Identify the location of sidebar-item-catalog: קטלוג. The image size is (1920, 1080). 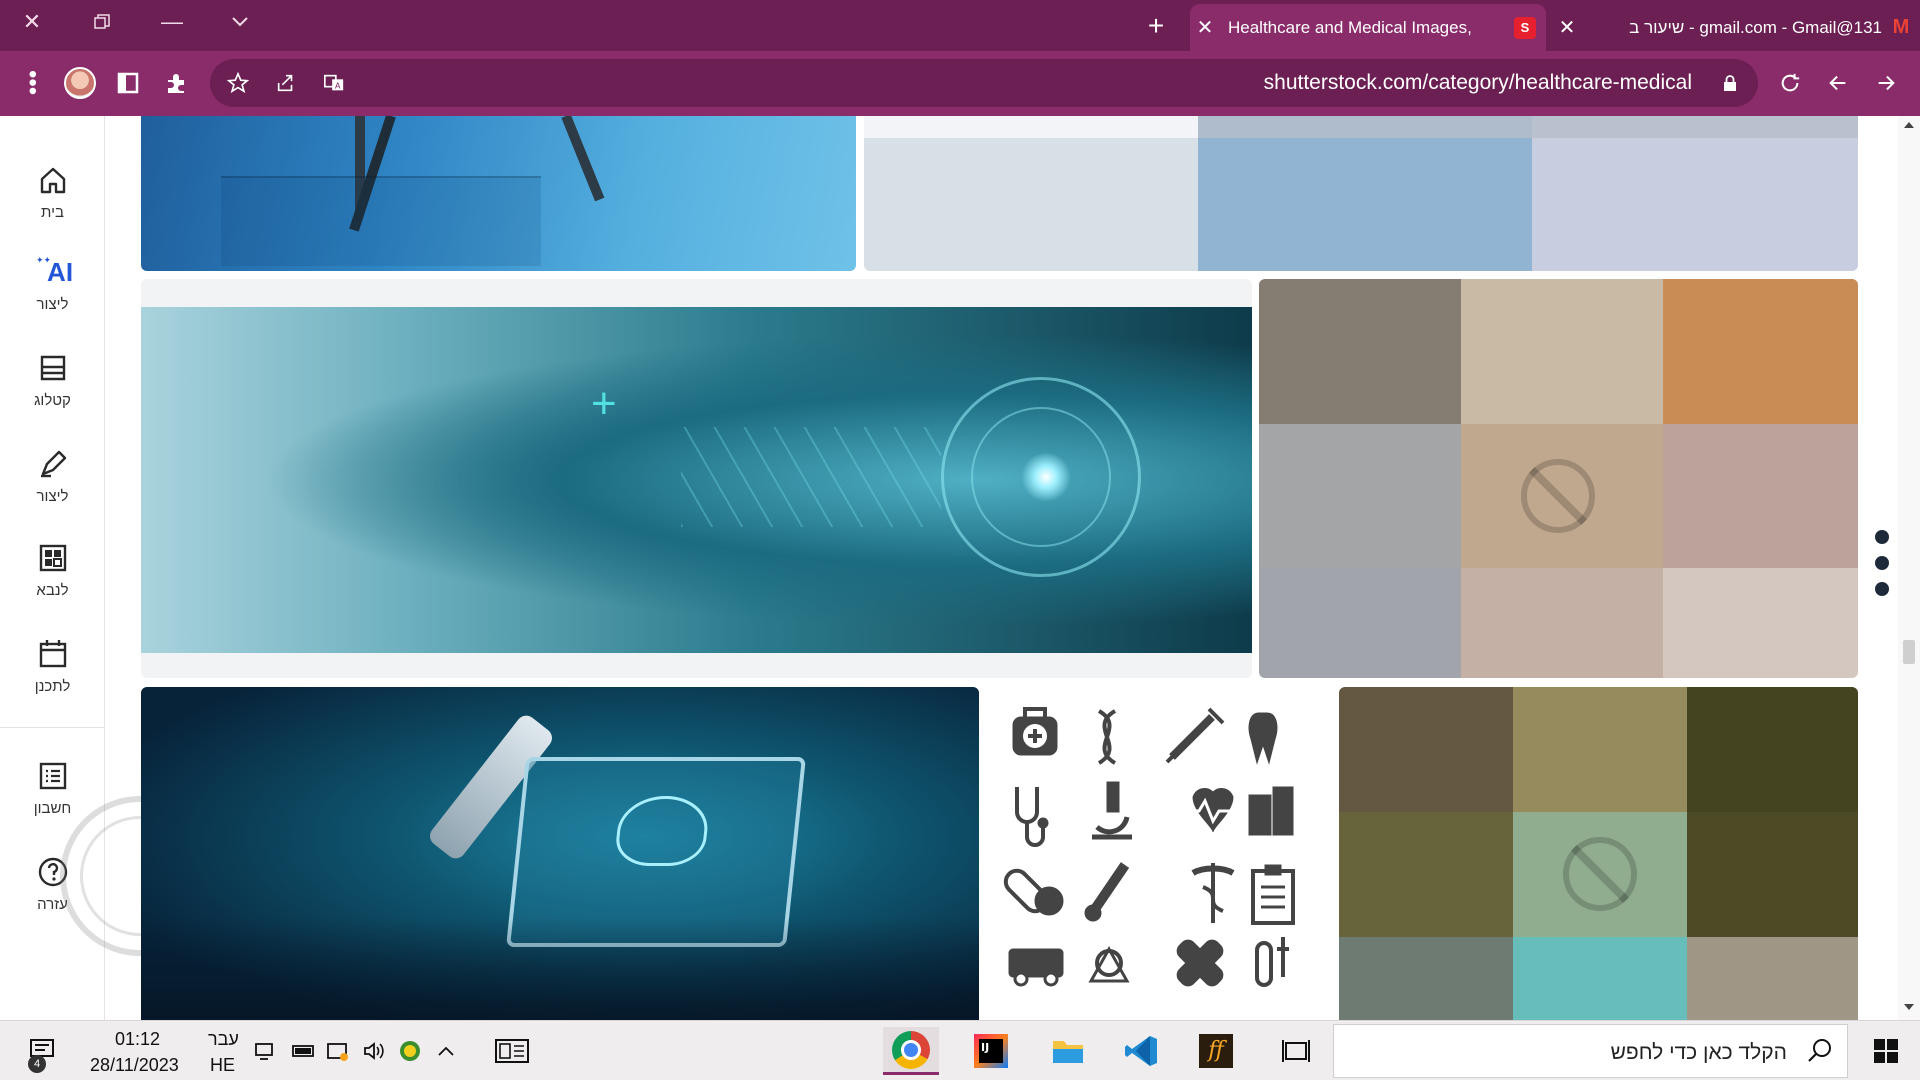
(52, 388).